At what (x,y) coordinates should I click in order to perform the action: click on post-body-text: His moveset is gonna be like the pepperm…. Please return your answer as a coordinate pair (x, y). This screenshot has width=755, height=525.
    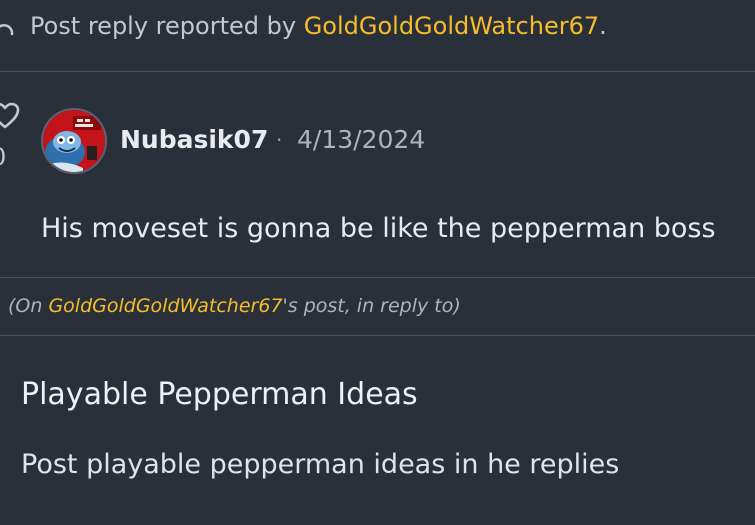
    Looking at the image, I should click on (378, 228).